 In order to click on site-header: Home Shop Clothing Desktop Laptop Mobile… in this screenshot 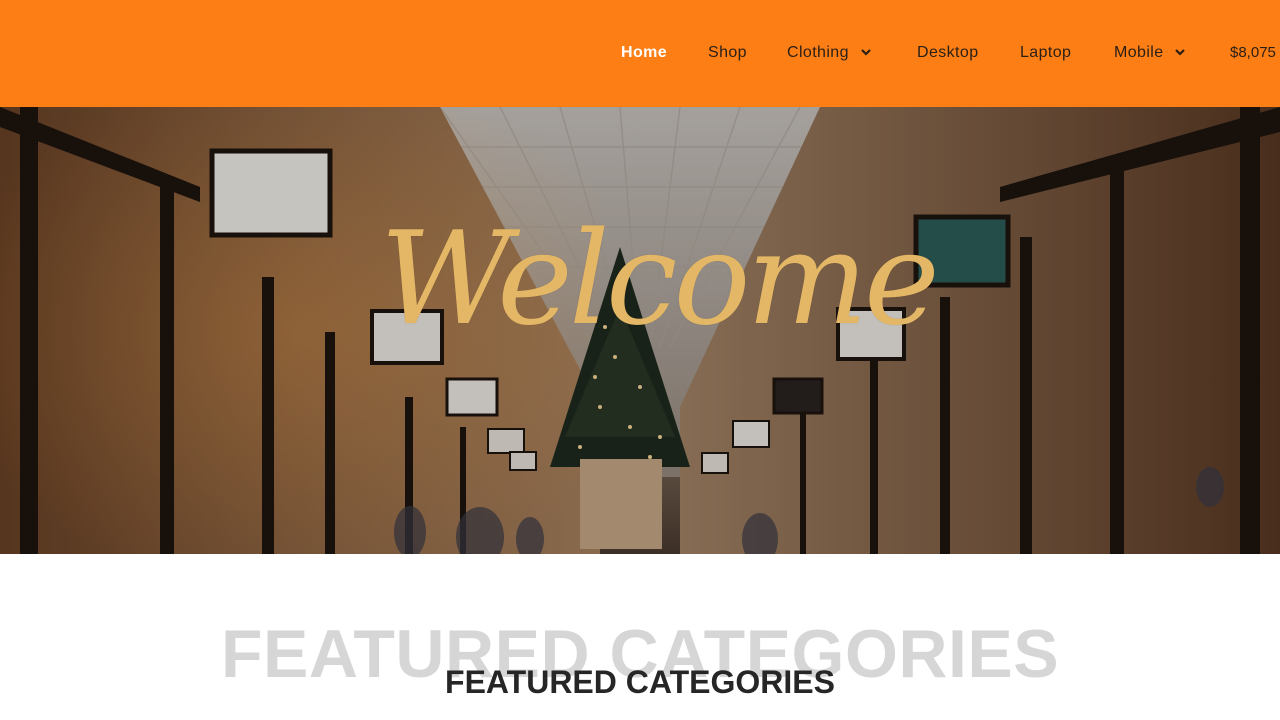, I will do `click(640, 53)`.